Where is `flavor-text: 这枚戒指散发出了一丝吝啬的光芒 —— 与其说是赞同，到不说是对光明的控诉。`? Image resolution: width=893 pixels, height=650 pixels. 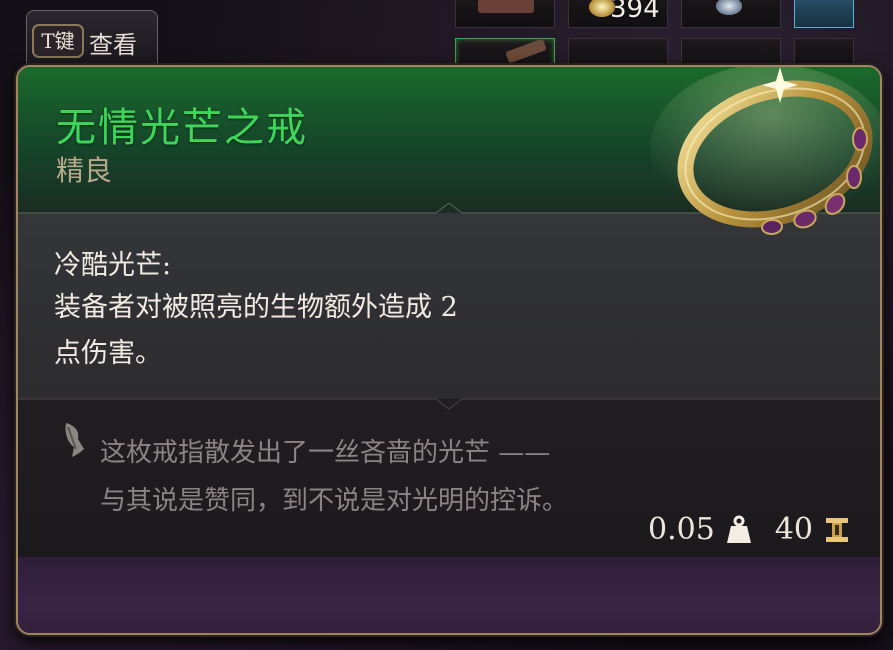
flavor-text: 这枚戒指散发出了一丝吝啬的光芒 —— 与其说是赞同，到不说是对光明的控诉。 is located at coordinates (420, 477).